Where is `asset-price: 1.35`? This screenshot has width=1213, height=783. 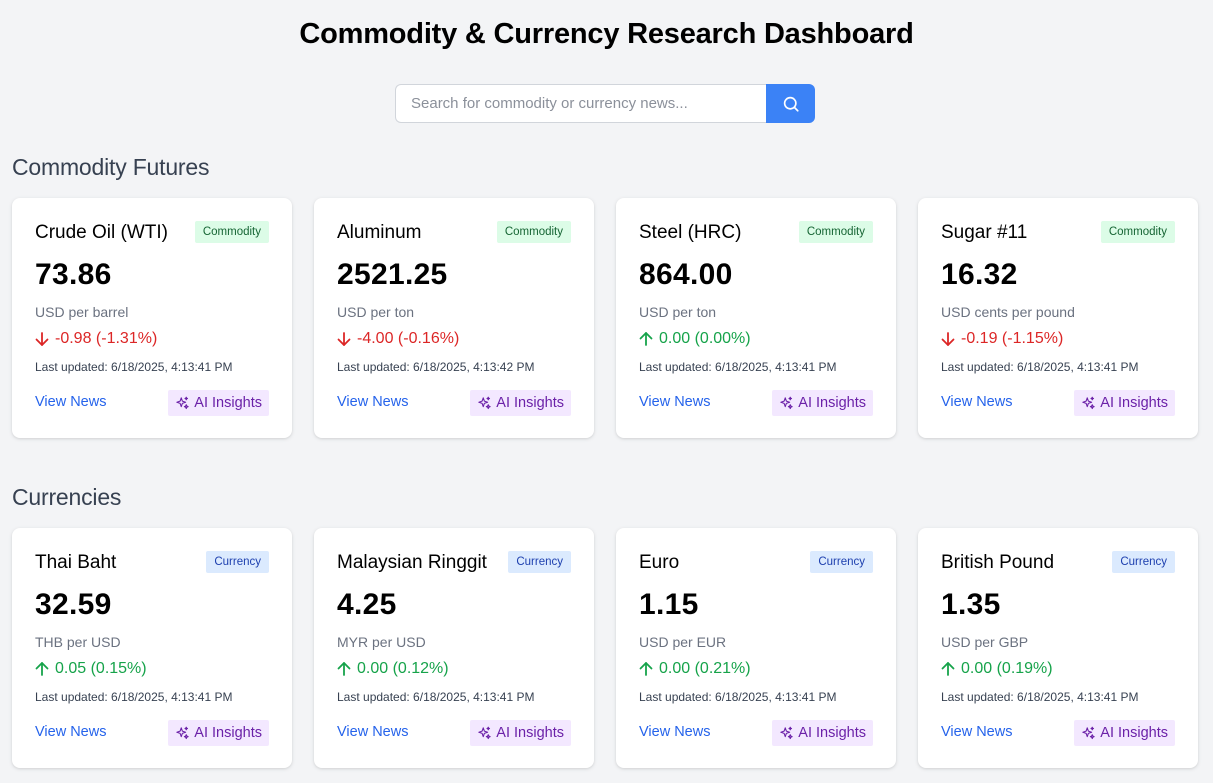
asset-price: 1.35 is located at coordinates (971, 604).